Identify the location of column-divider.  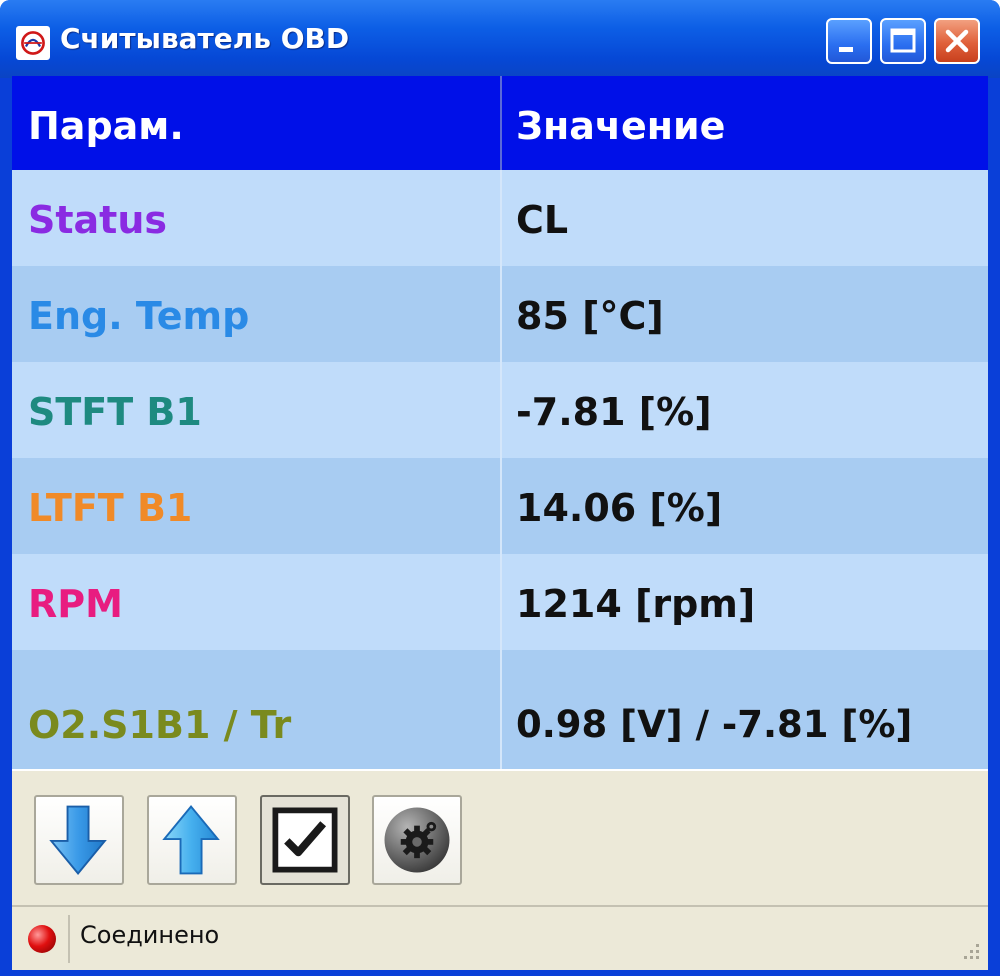
(501, 469).